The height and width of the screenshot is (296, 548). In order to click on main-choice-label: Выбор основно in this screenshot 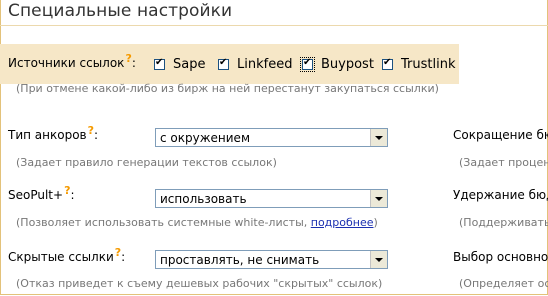, I will do `click(500, 257)`.